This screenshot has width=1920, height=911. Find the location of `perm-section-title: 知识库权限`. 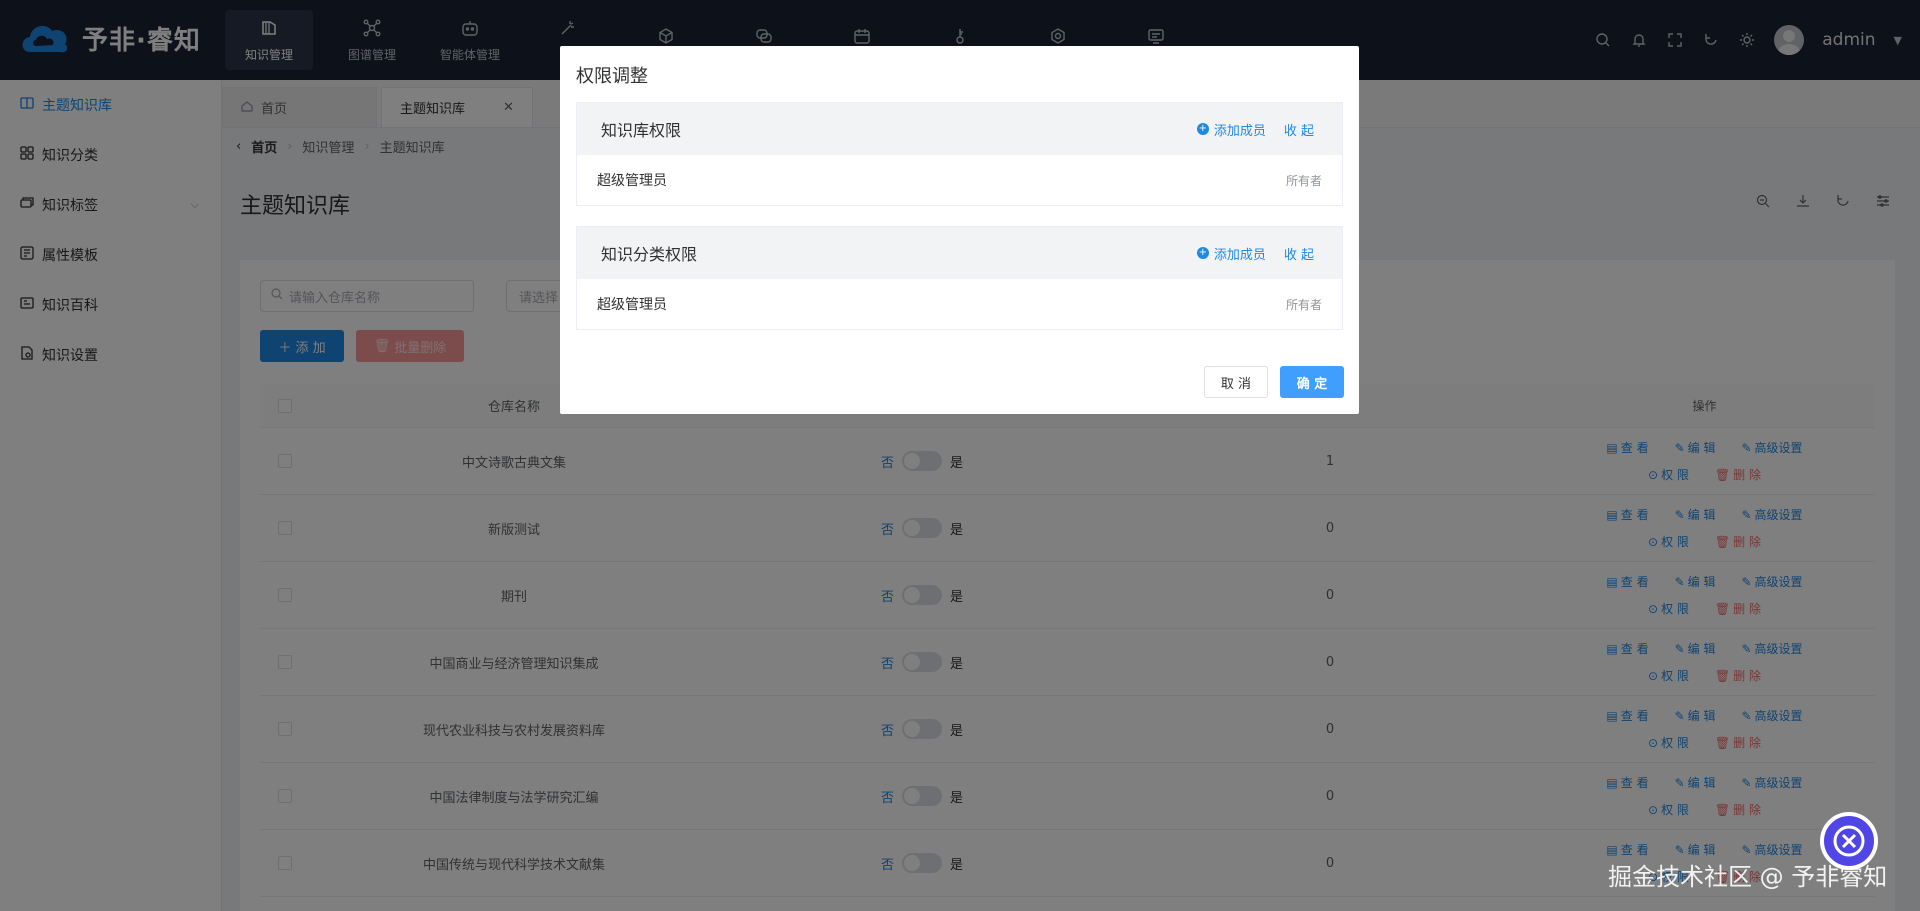

perm-section-title: 知识库权限 is located at coordinates (641, 130).